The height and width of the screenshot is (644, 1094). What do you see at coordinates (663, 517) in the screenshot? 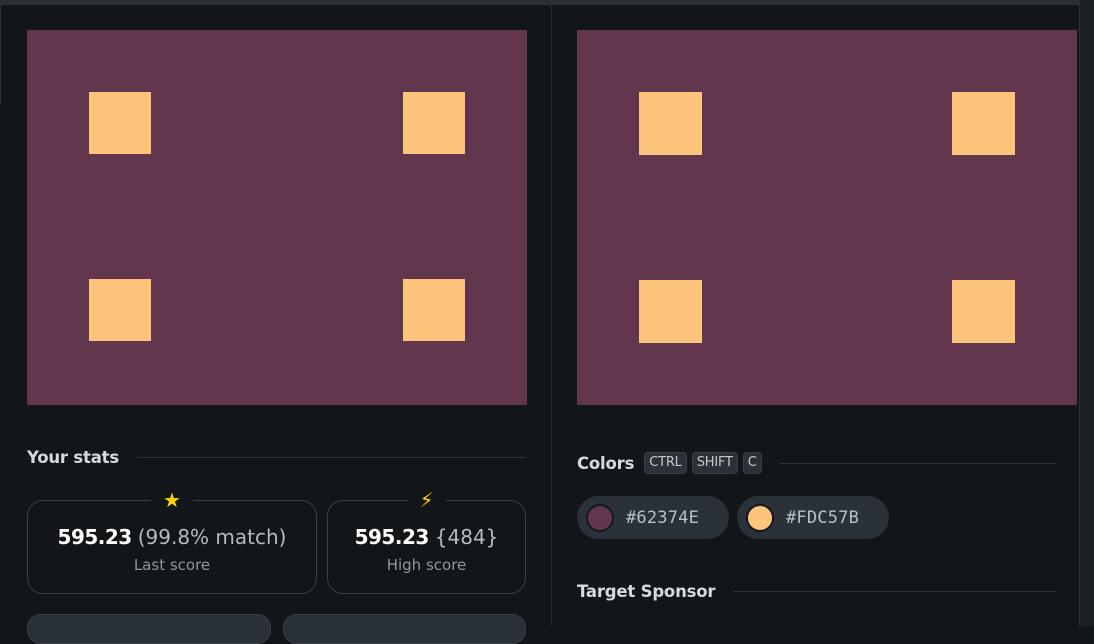
I see `color-hex: #62374E` at bounding box center [663, 517].